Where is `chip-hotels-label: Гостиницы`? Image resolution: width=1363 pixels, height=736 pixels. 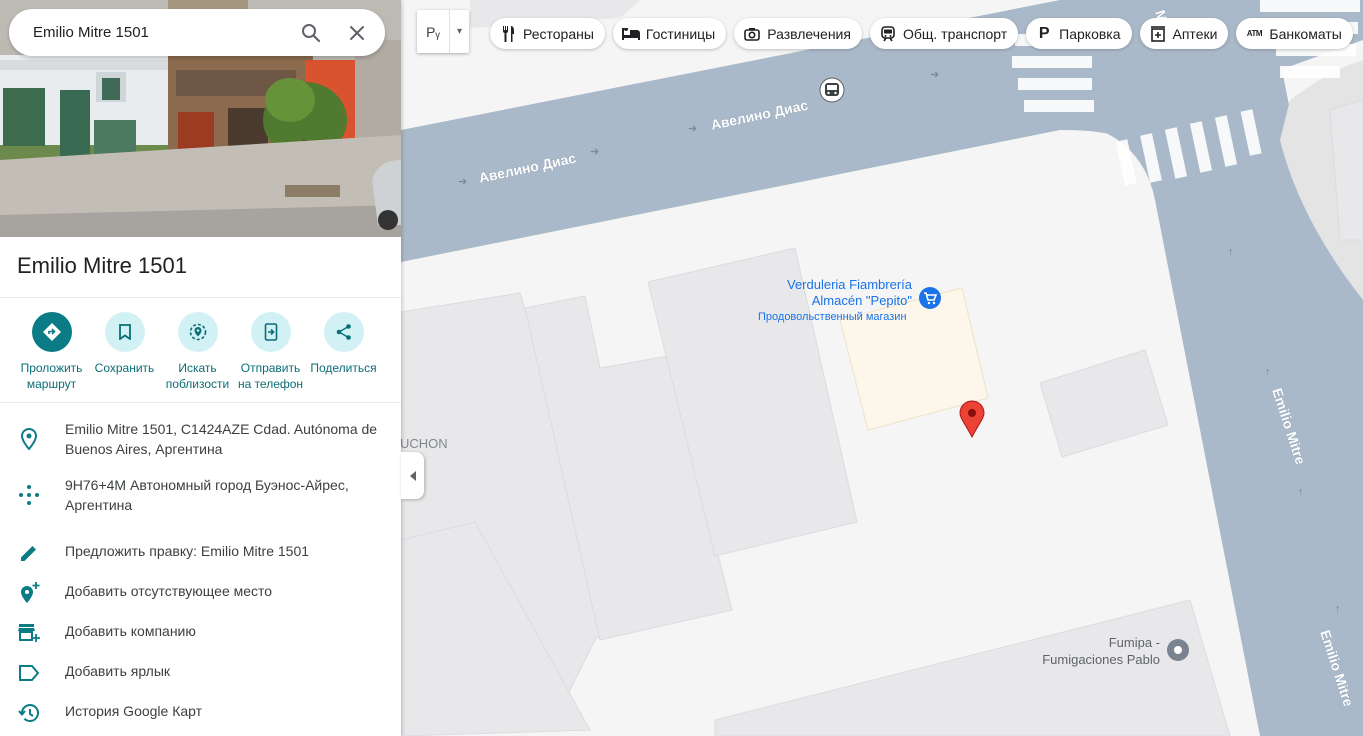
chip-hotels-label: Гостиницы is located at coordinates (680, 33).